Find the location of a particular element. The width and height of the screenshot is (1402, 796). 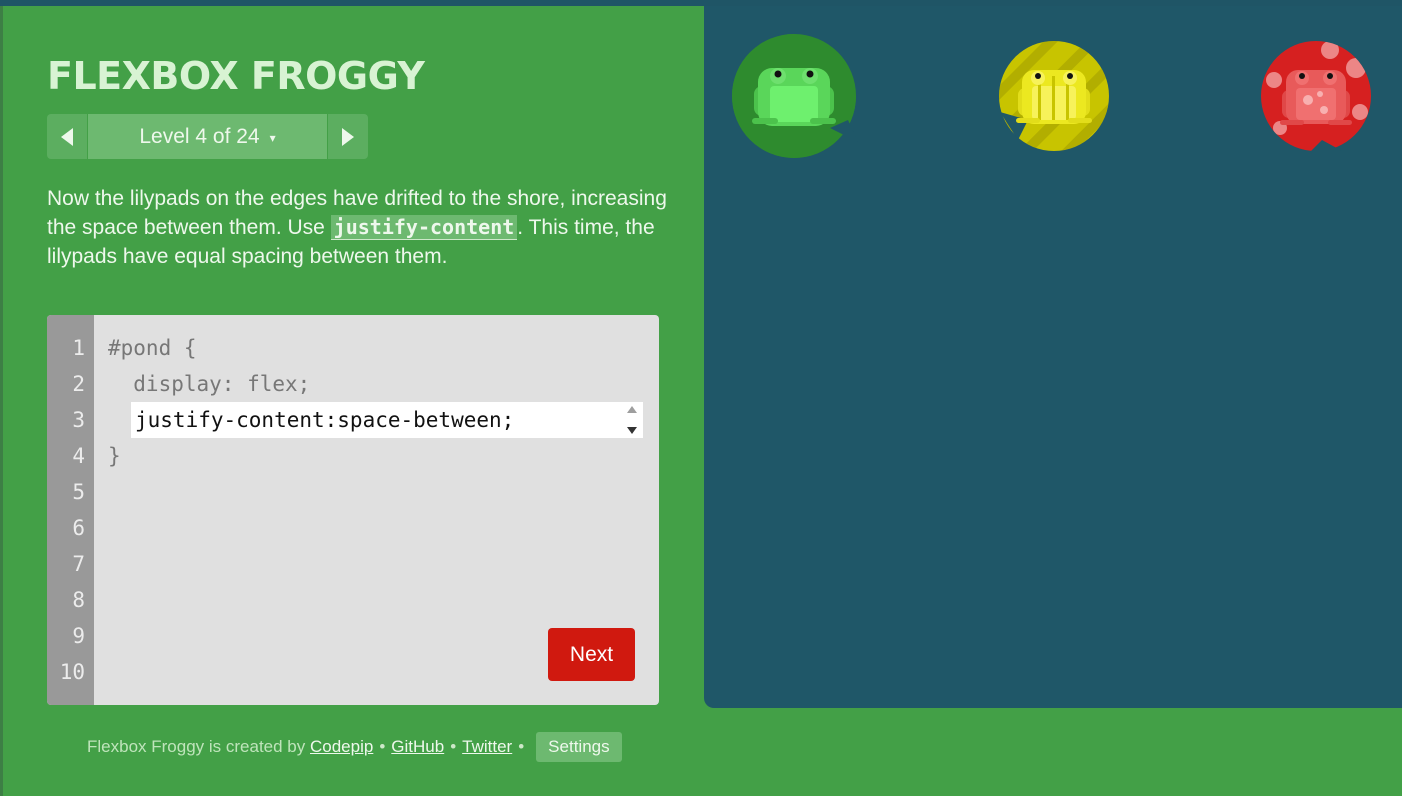

line-number: 1 is located at coordinates (78, 348).